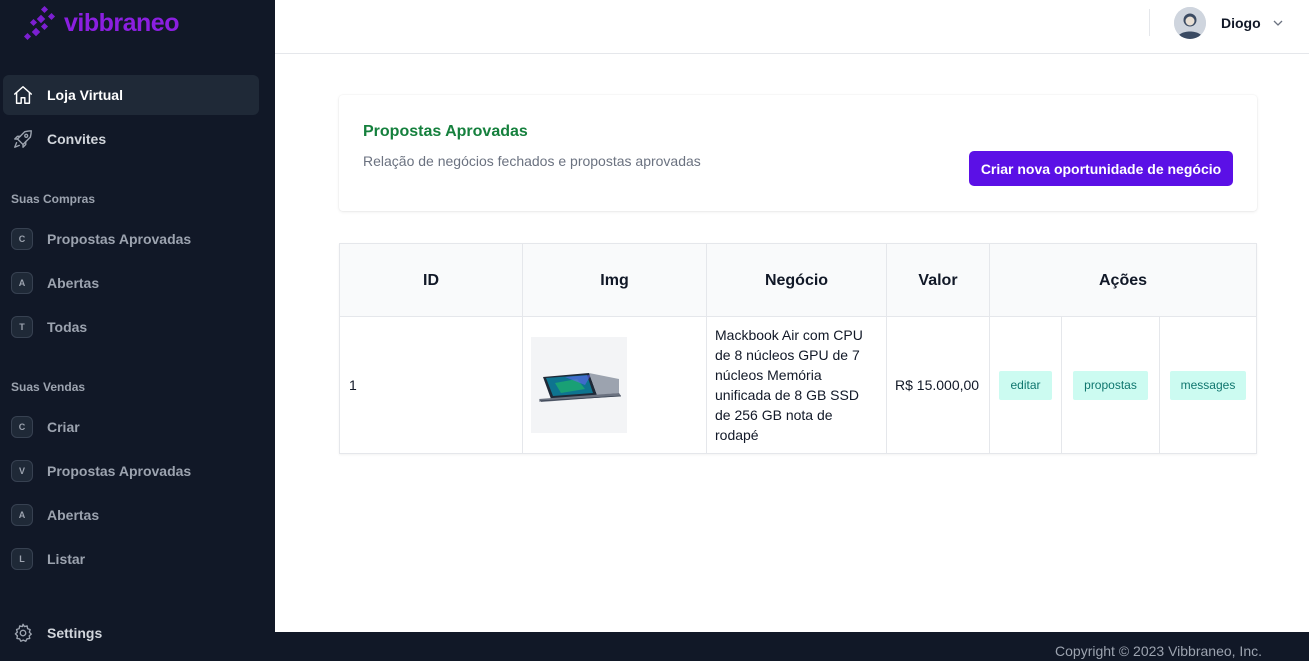 The image size is (1309, 661). I want to click on messages-button: messages, so click(1208, 385).